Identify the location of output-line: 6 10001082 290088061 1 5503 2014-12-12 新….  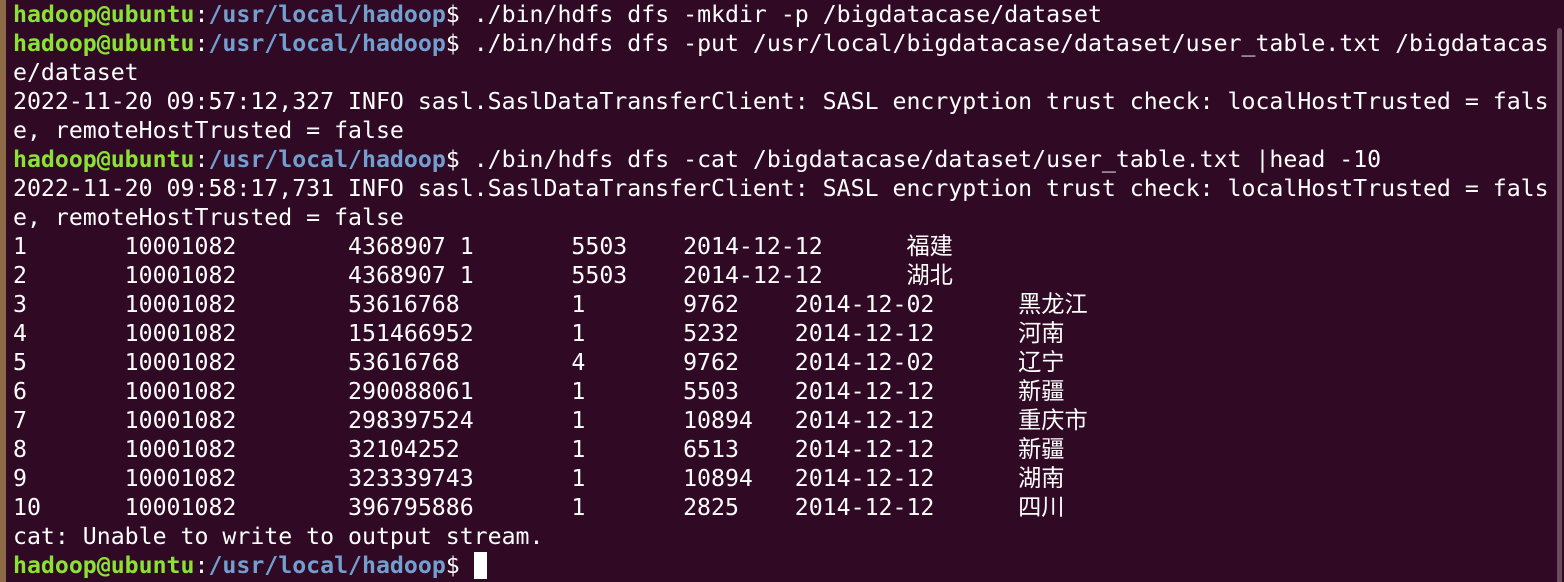
(539, 391).